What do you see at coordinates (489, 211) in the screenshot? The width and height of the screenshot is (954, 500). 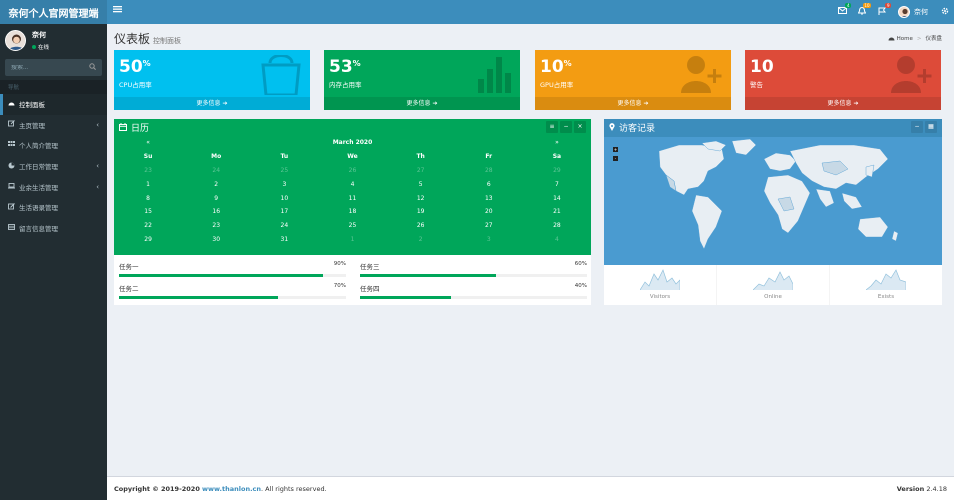 I see `calendar-day: 20` at bounding box center [489, 211].